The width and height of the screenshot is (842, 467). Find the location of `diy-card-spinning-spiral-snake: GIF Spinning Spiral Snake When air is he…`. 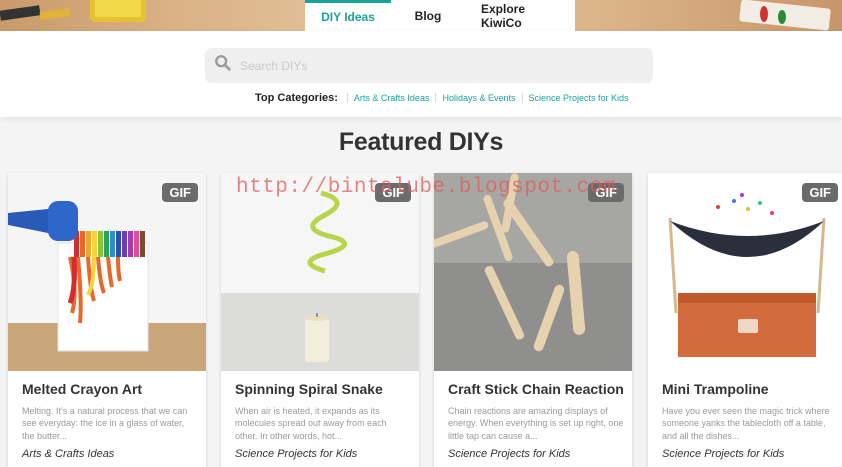

diy-card-spinning-spiral-snake: GIF Spinning Spiral Snake When air is he… is located at coordinates (320, 320).